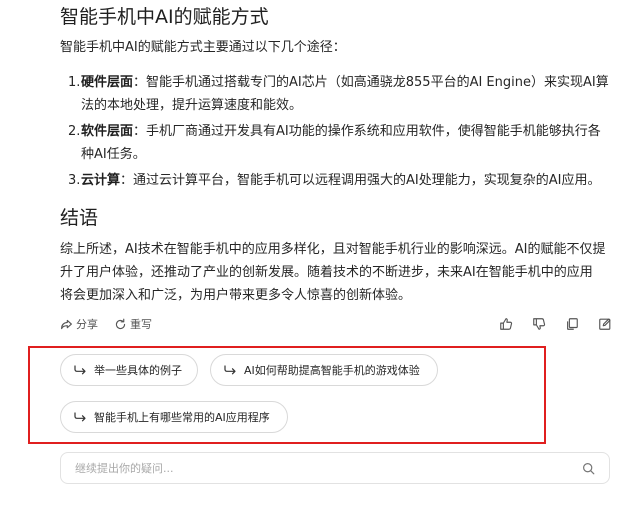 Image resolution: width=640 pixels, height=511 pixels. Describe the element at coordinates (332, 370) in the screenshot. I see `suggestion-text: AI如何帮助提高智能手机的游戏体验` at that location.